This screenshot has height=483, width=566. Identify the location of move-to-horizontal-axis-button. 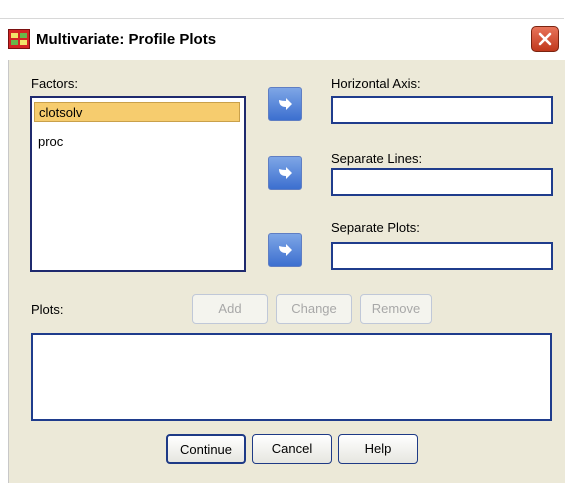
(285, 104).